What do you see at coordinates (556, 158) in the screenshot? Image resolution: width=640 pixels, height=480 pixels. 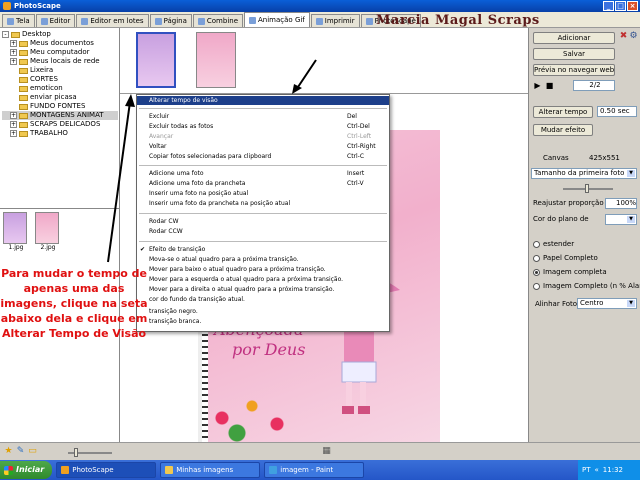 I see `canvas-label: Canvas` at bounding box center [556, 158].